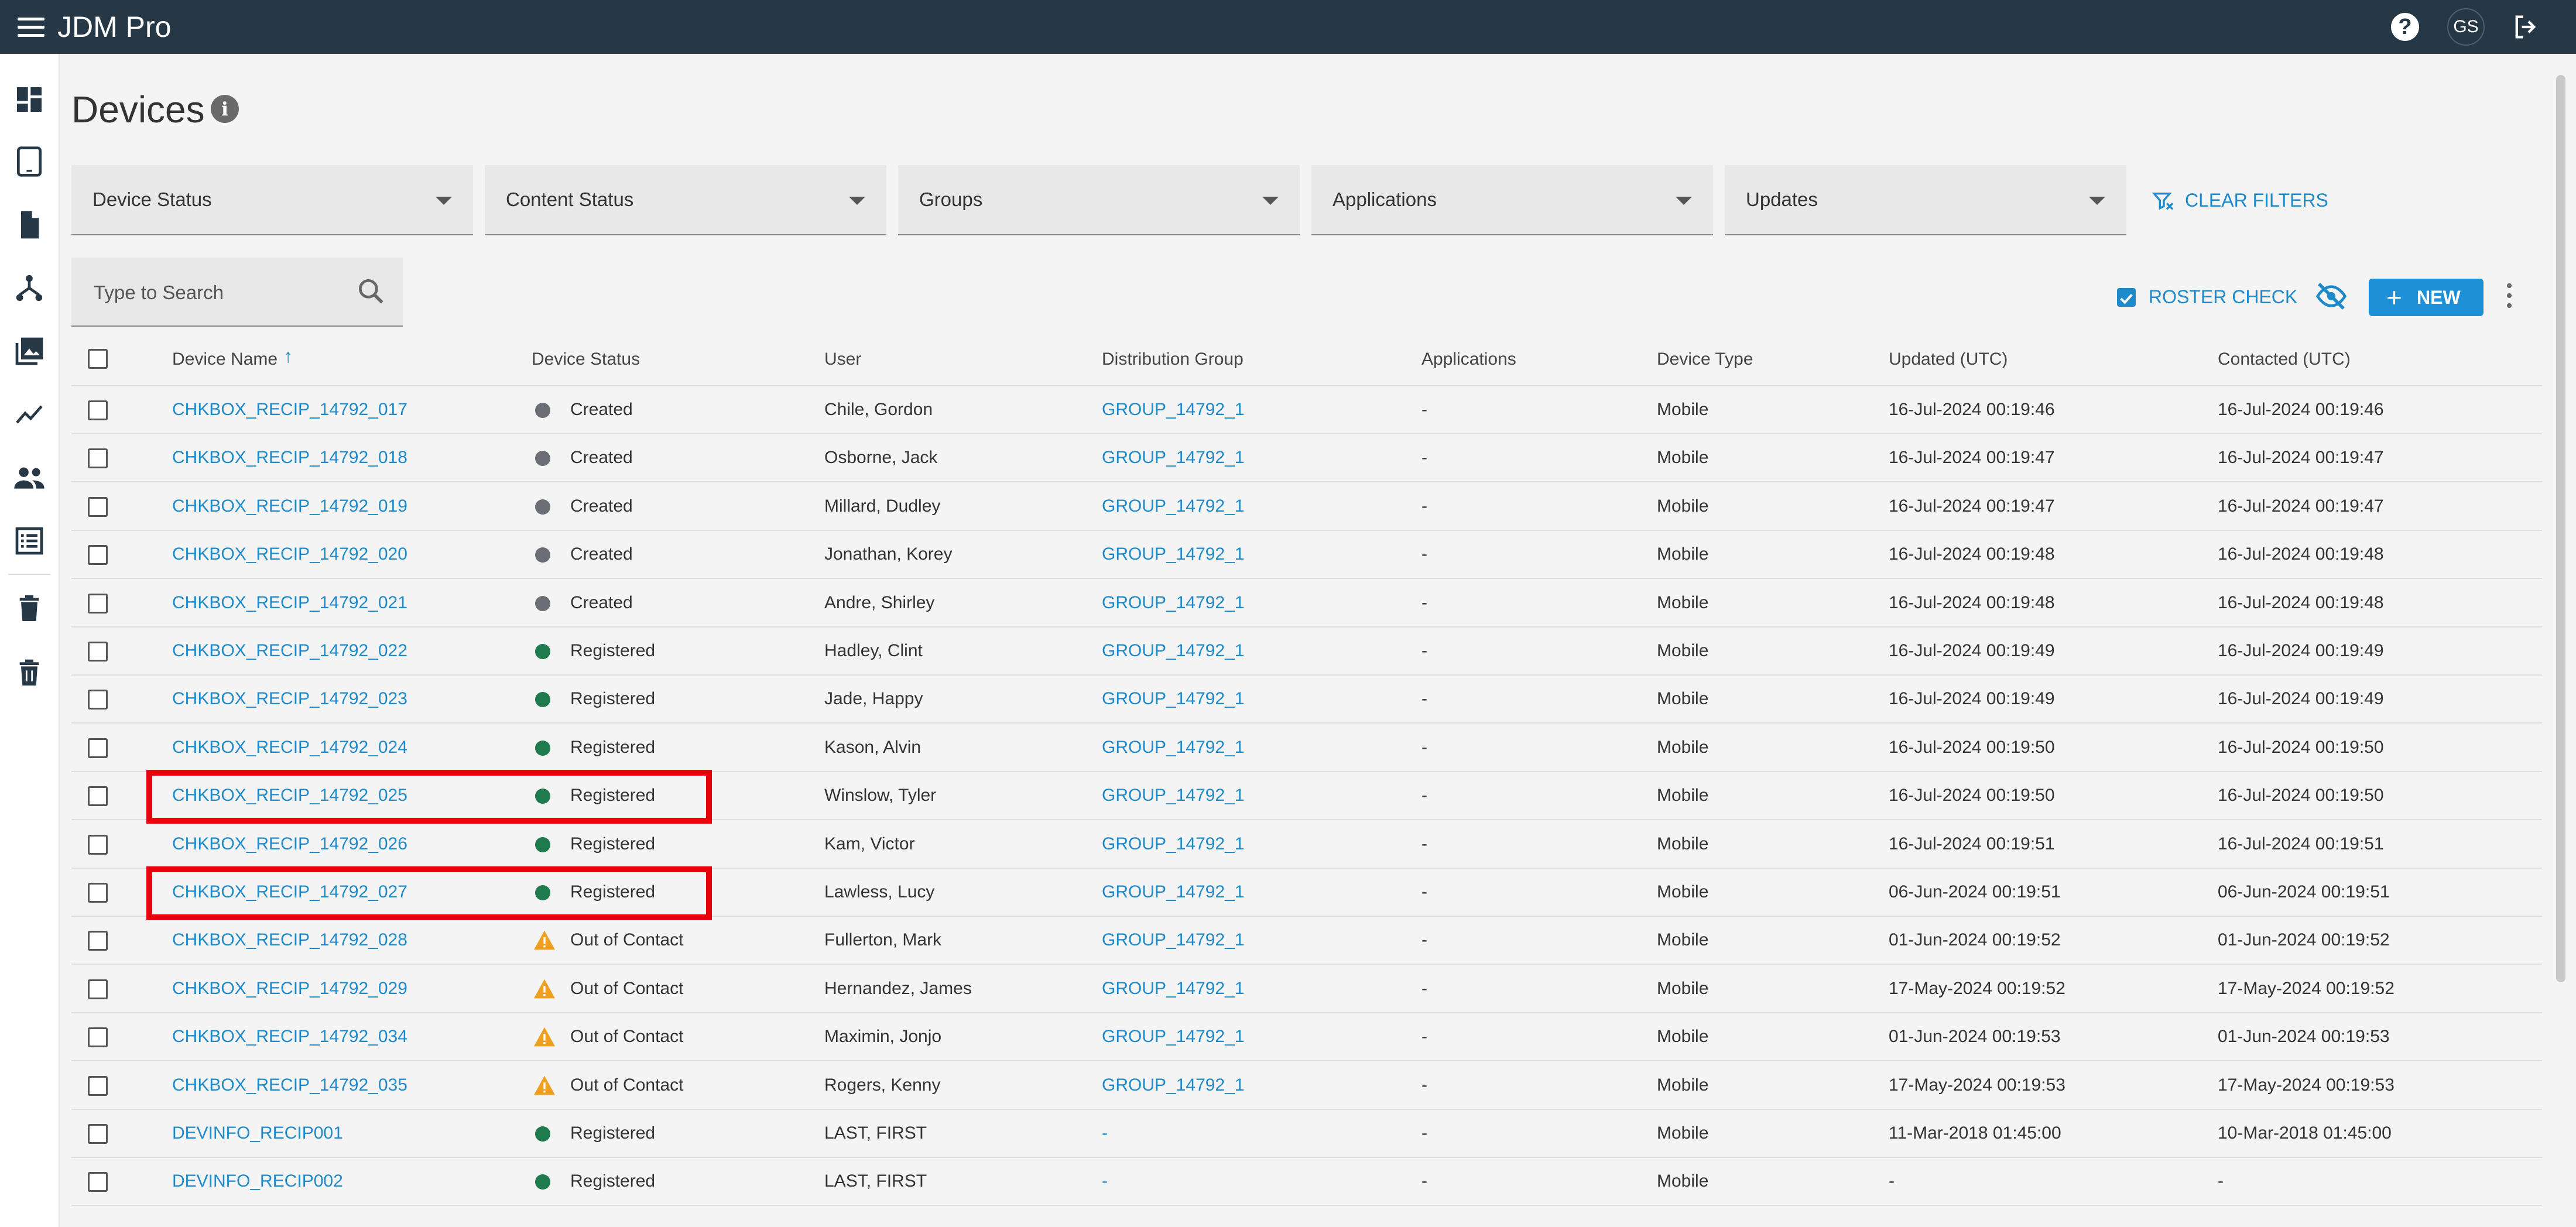 The height and width of the screenshot is (1227, 2576). Describe the element at coordinates (1173, 360) in the screenshot. I see `column-header-distribution-group: Distribution Group` at that location.